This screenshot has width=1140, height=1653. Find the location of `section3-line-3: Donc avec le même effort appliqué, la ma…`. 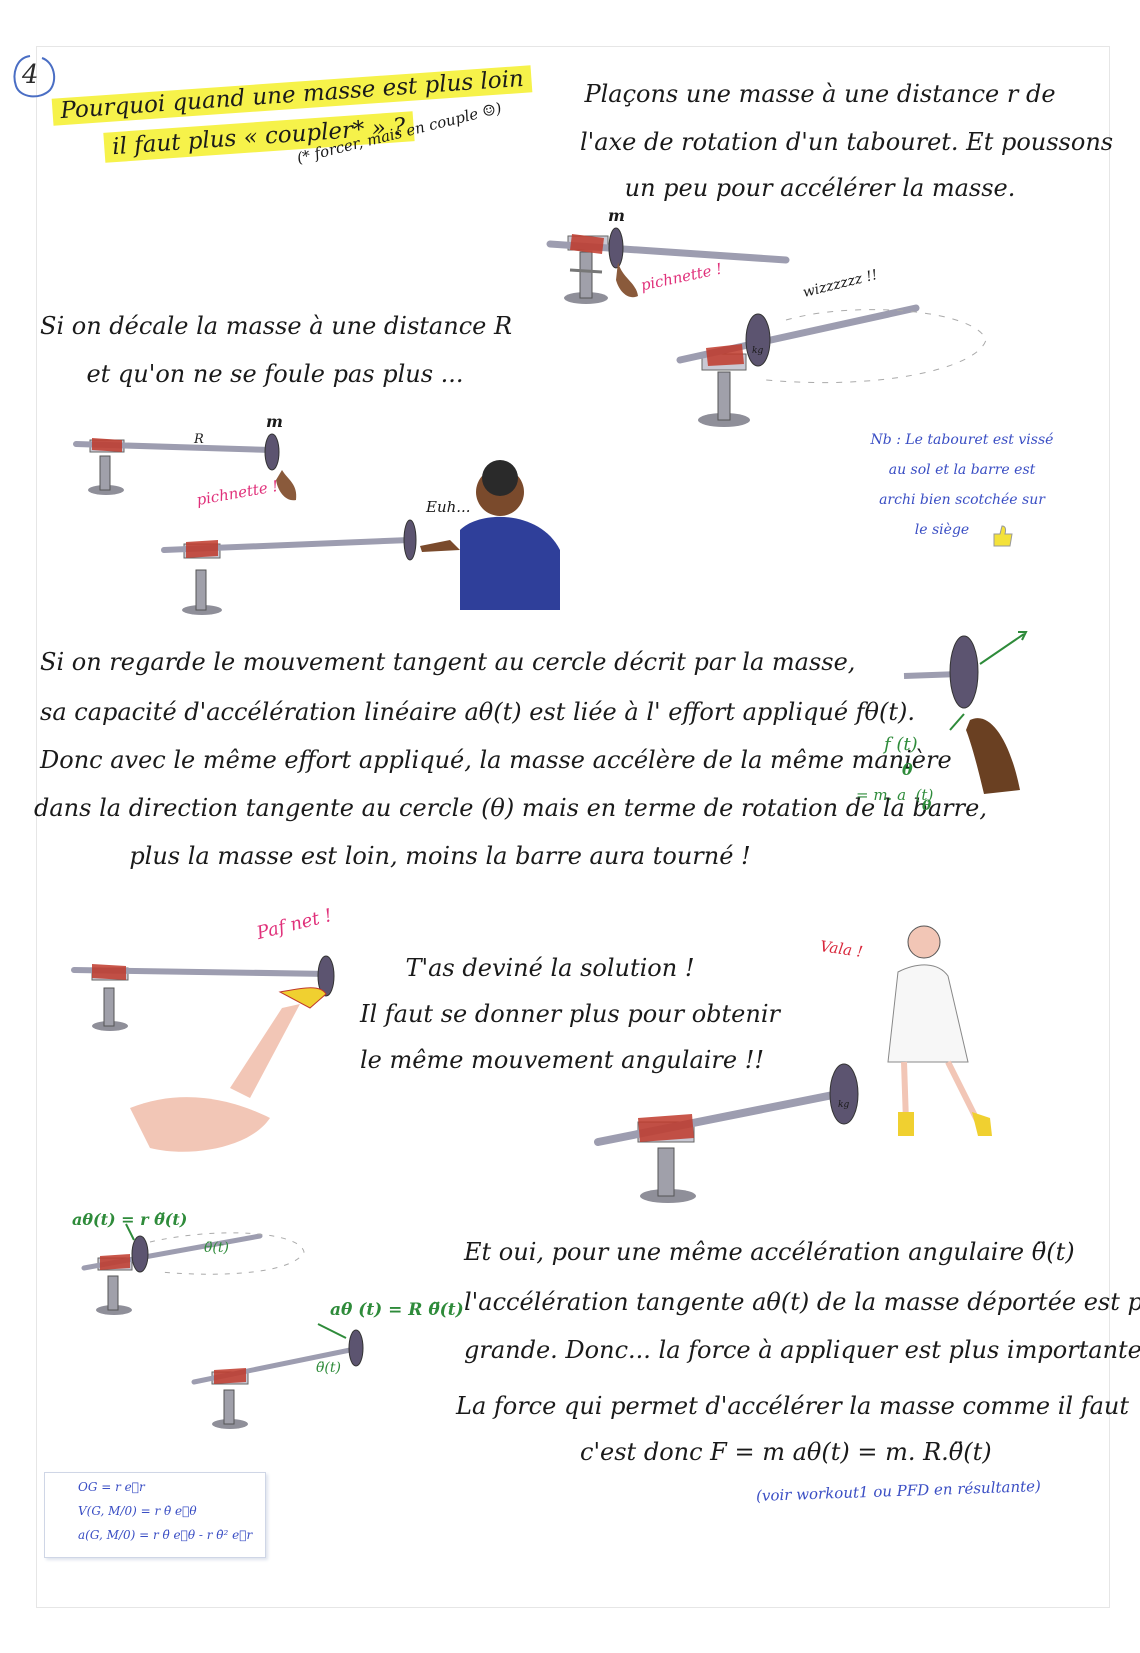

section3-line-3: Donc avec le même effort appliqué, la ma… is located at coordinates (496, 760).